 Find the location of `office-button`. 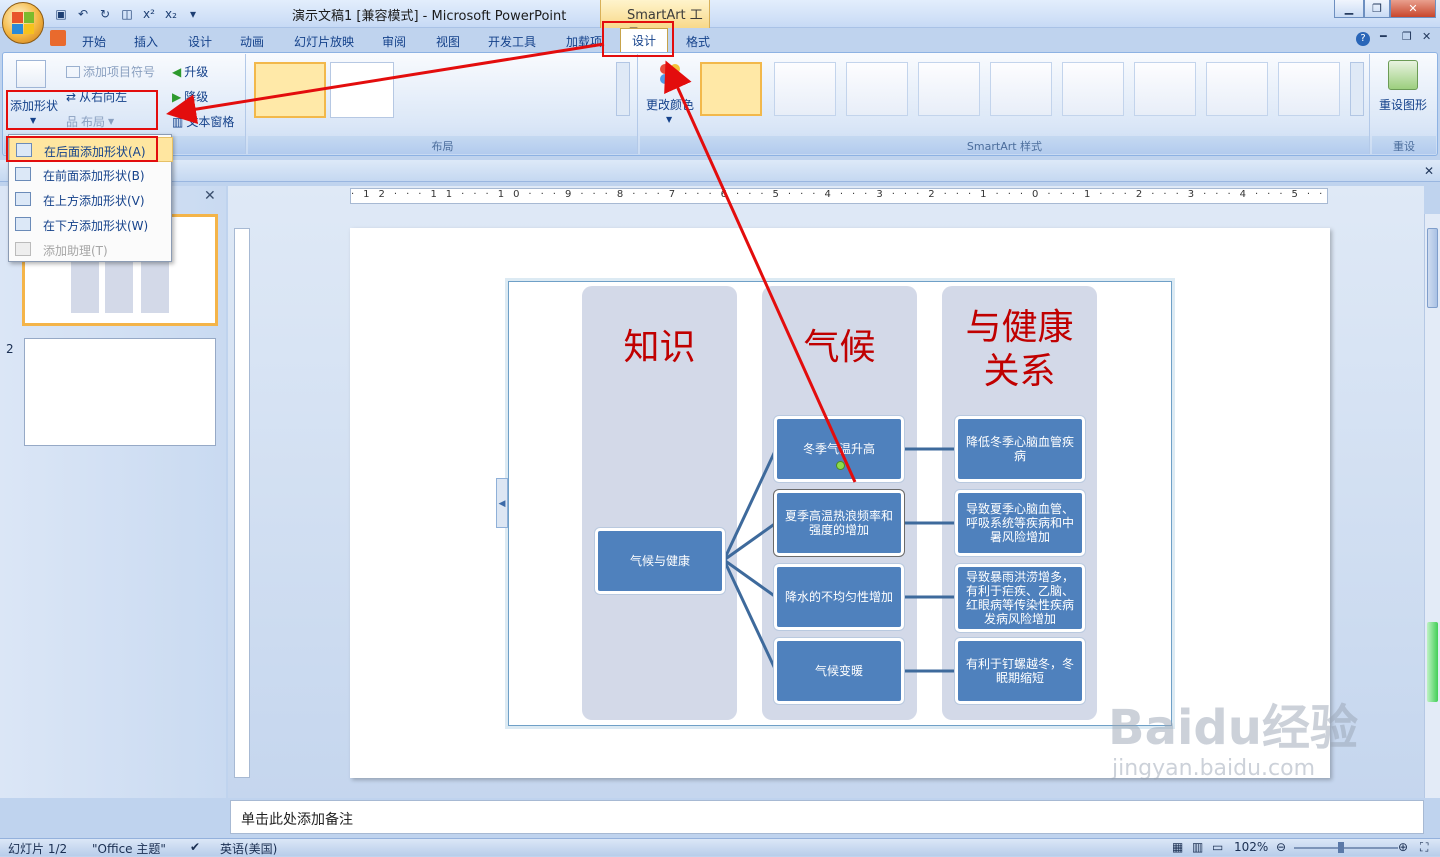

office-button is located at coordinates (23, 23).